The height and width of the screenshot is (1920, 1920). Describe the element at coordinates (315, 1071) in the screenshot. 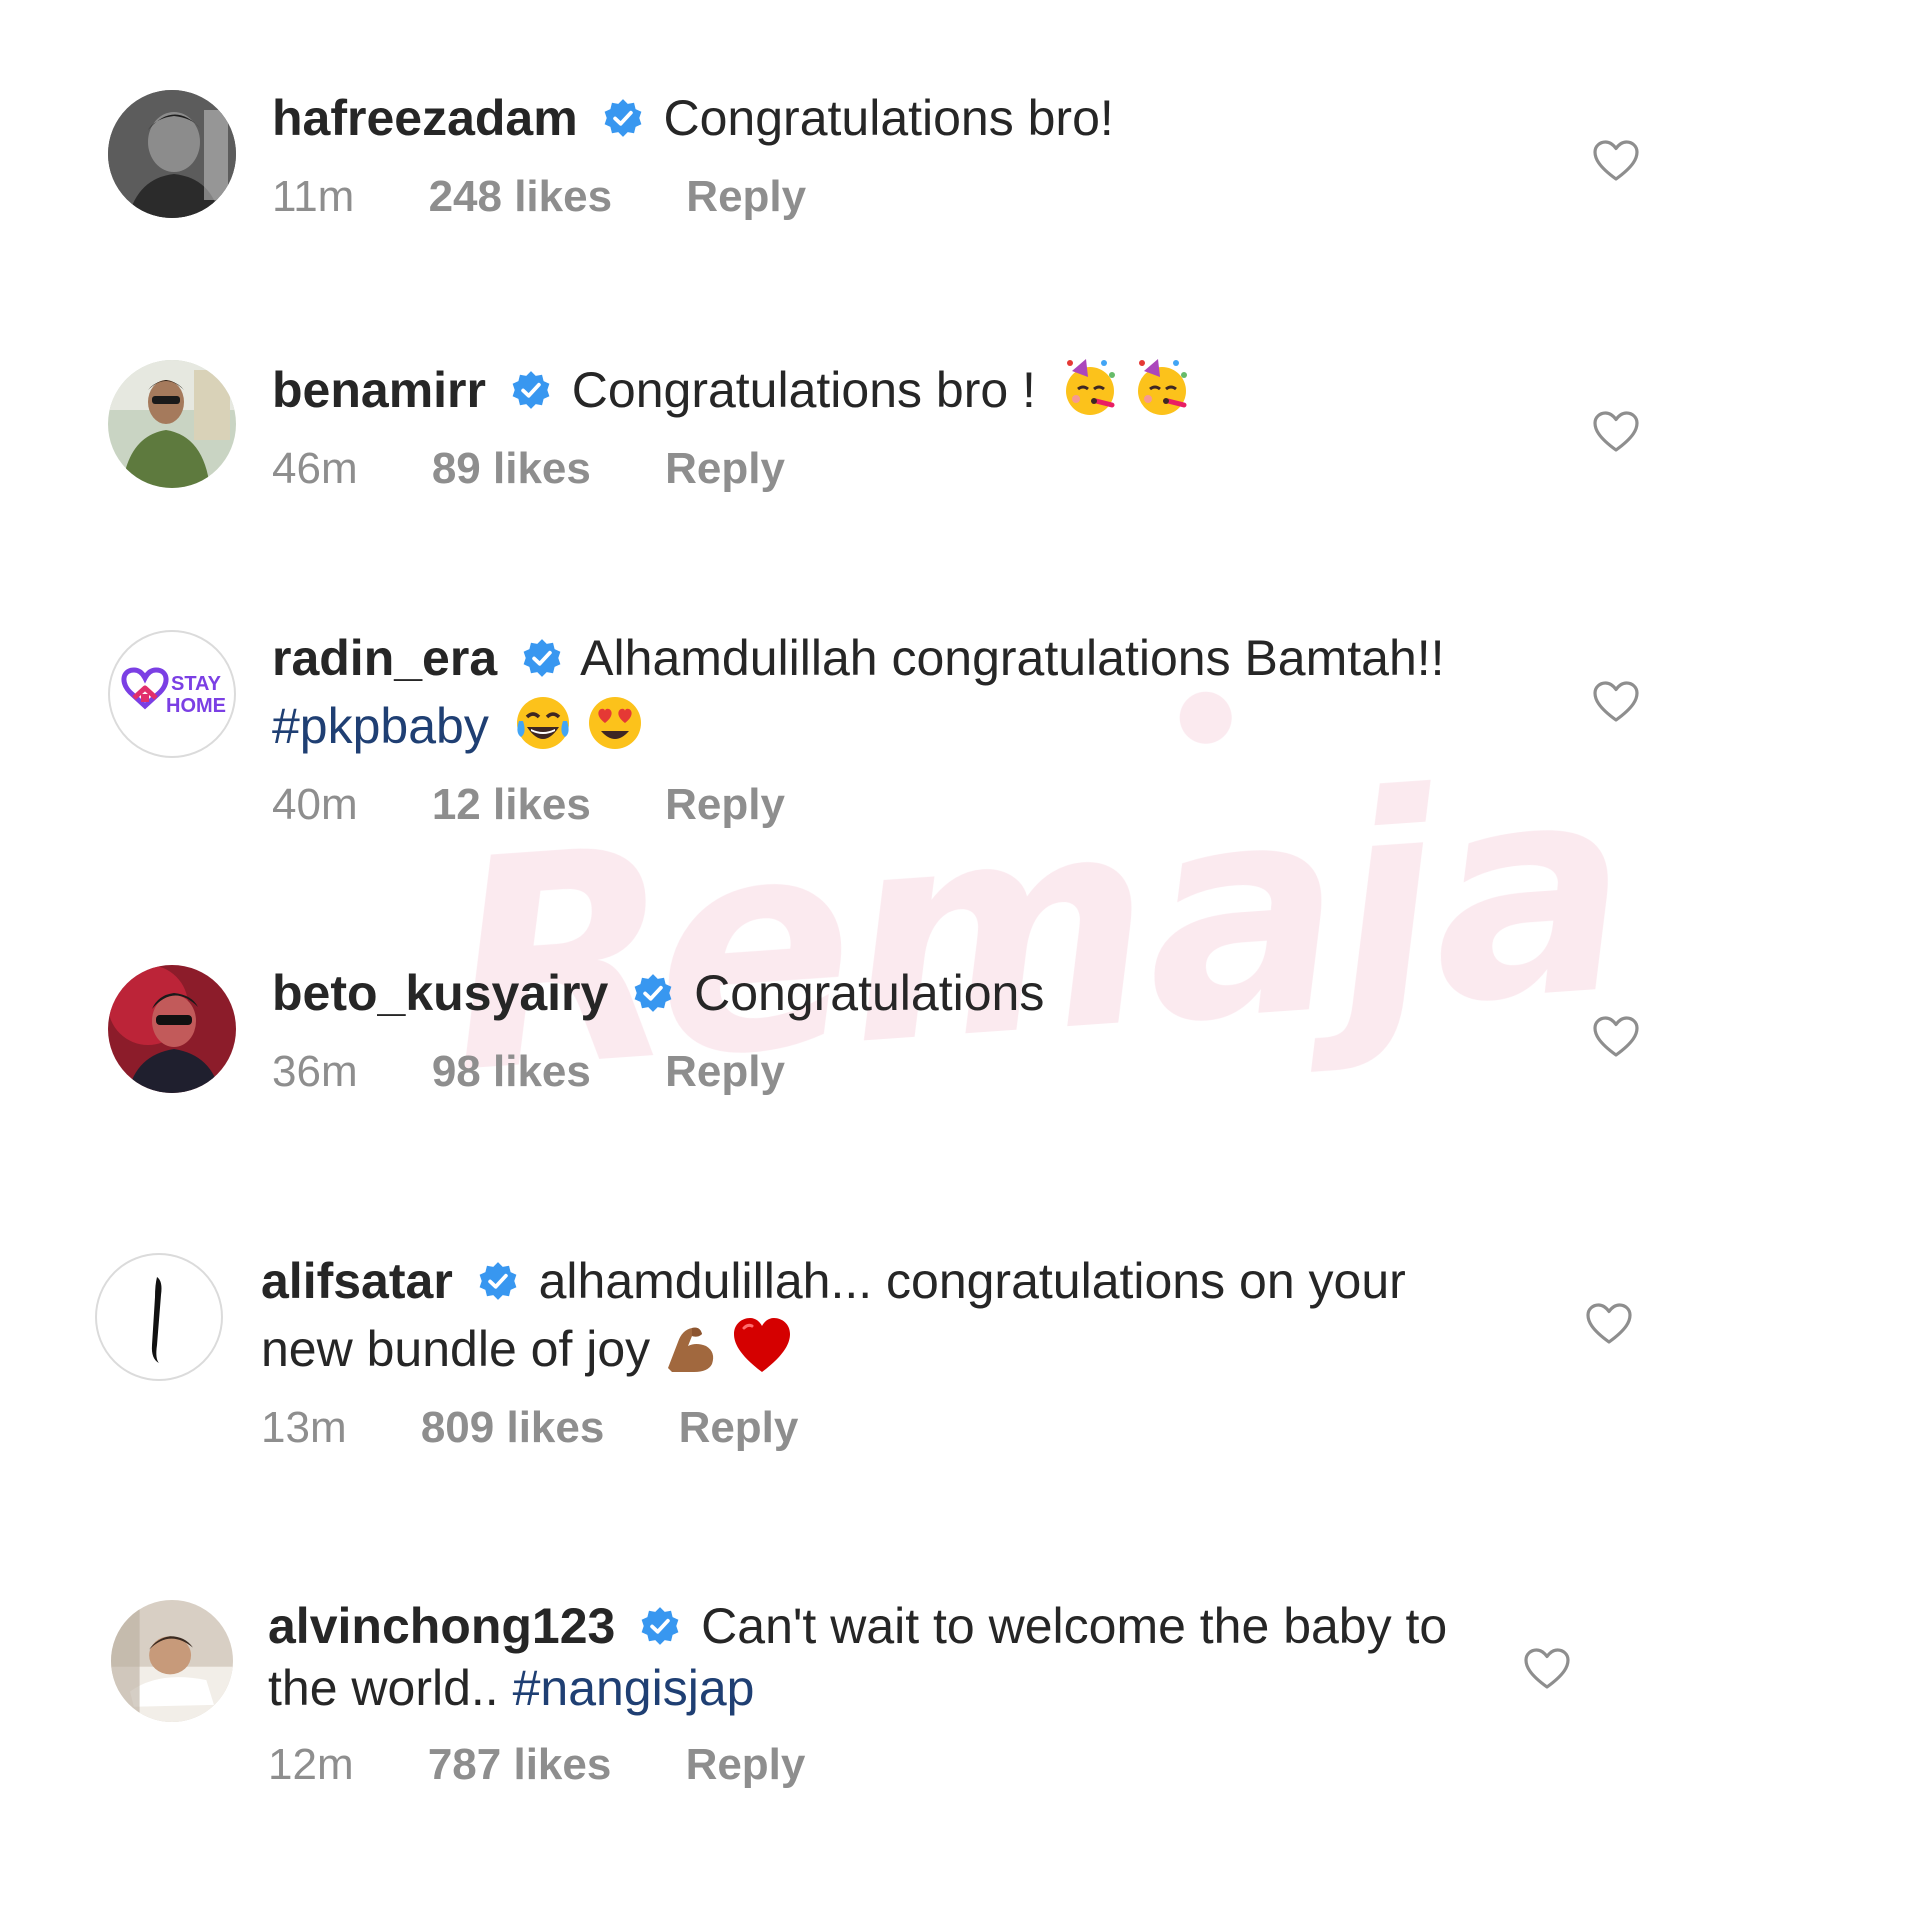

I see `timestamp: 36m` at that location.